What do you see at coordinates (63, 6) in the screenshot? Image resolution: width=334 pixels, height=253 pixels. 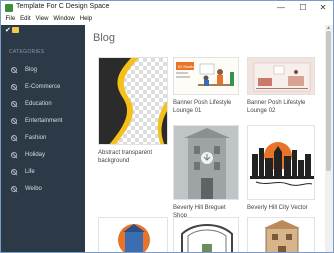 I see `window-title: Template For C Design Space` at bounding box center [63, 6].